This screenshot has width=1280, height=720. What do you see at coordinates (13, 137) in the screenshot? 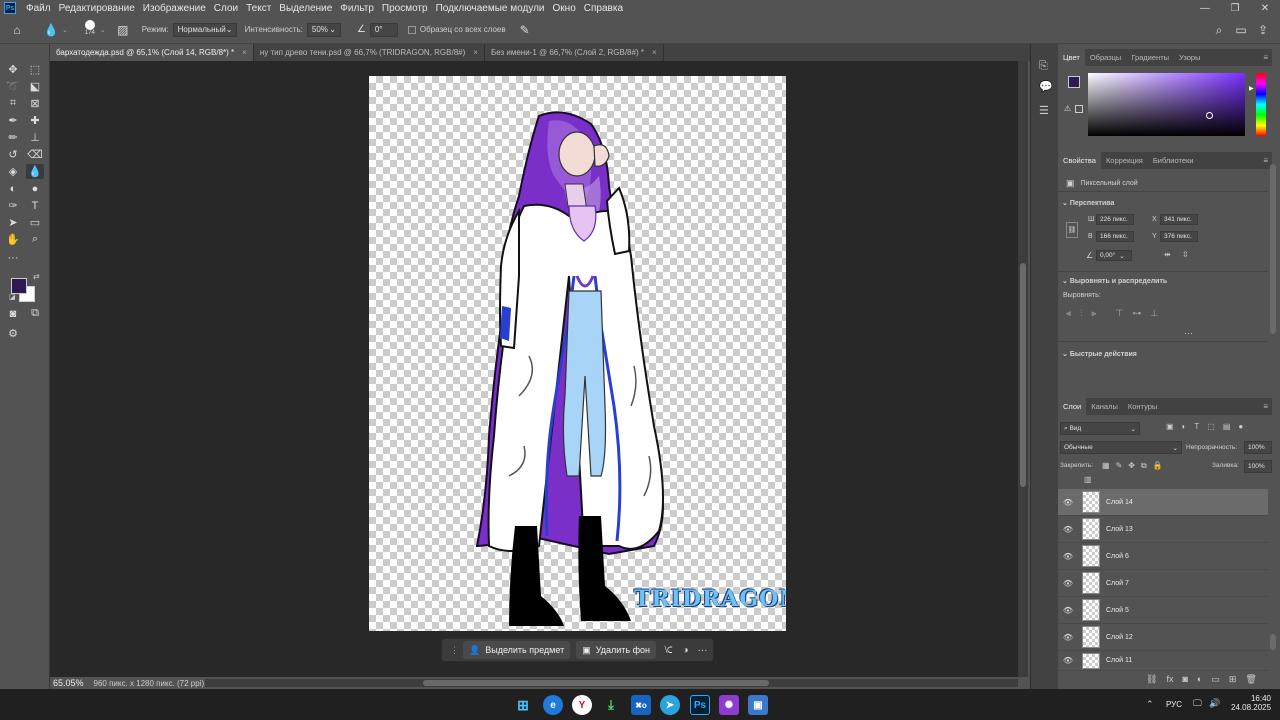
I see `brush-tool-icon: ✏` at bounding box center [13, 137].